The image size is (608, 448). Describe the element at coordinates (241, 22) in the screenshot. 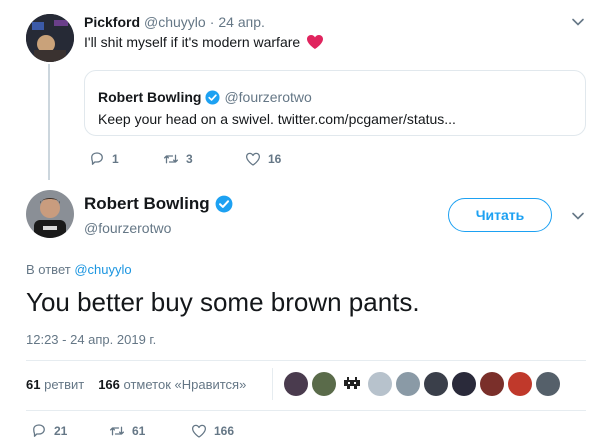

I see `tweet-date: 24 апр.` at that location.